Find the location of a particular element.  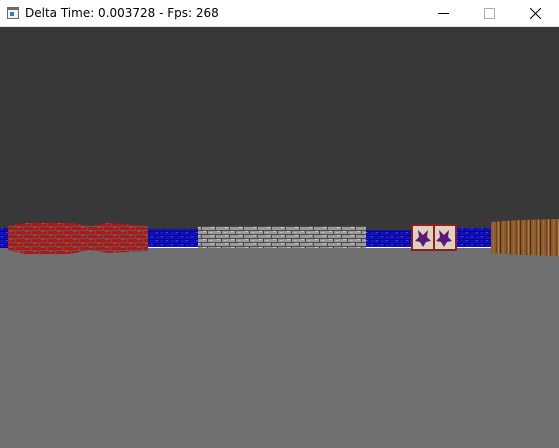

maximize-icon is located at coordinates (489, 13).